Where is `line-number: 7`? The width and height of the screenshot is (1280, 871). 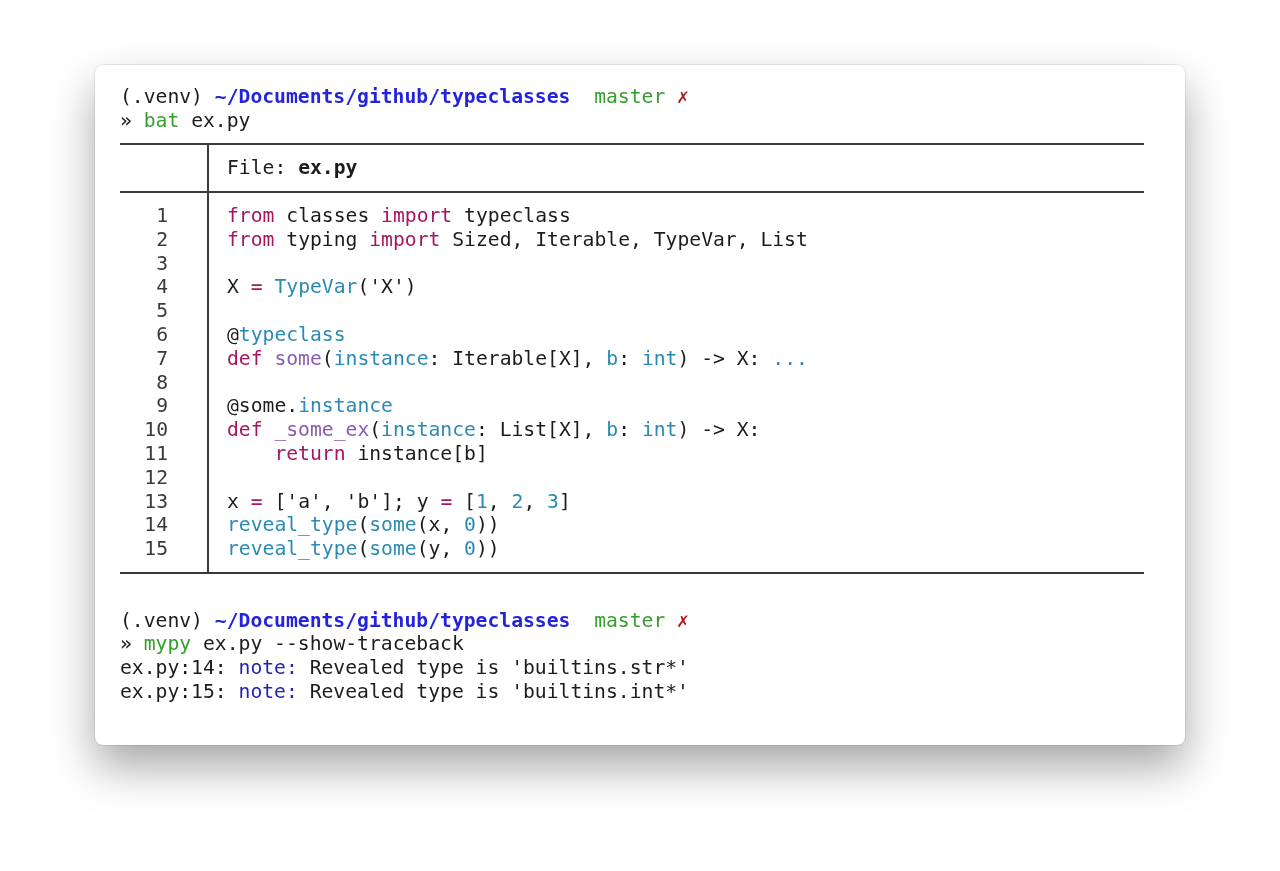 line-number: 7 is located at coordinates (162, 358).